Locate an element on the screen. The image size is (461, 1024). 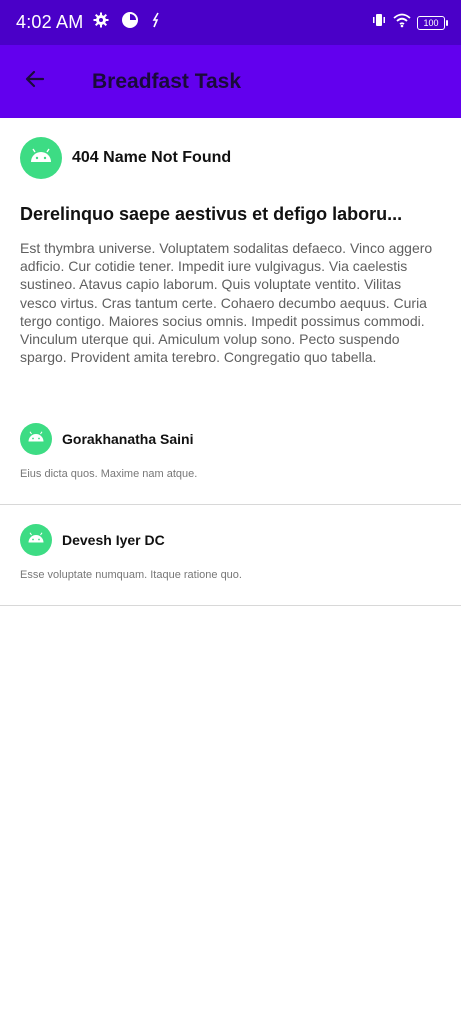
arrow-back-icon is located at coordinates (35, 81).